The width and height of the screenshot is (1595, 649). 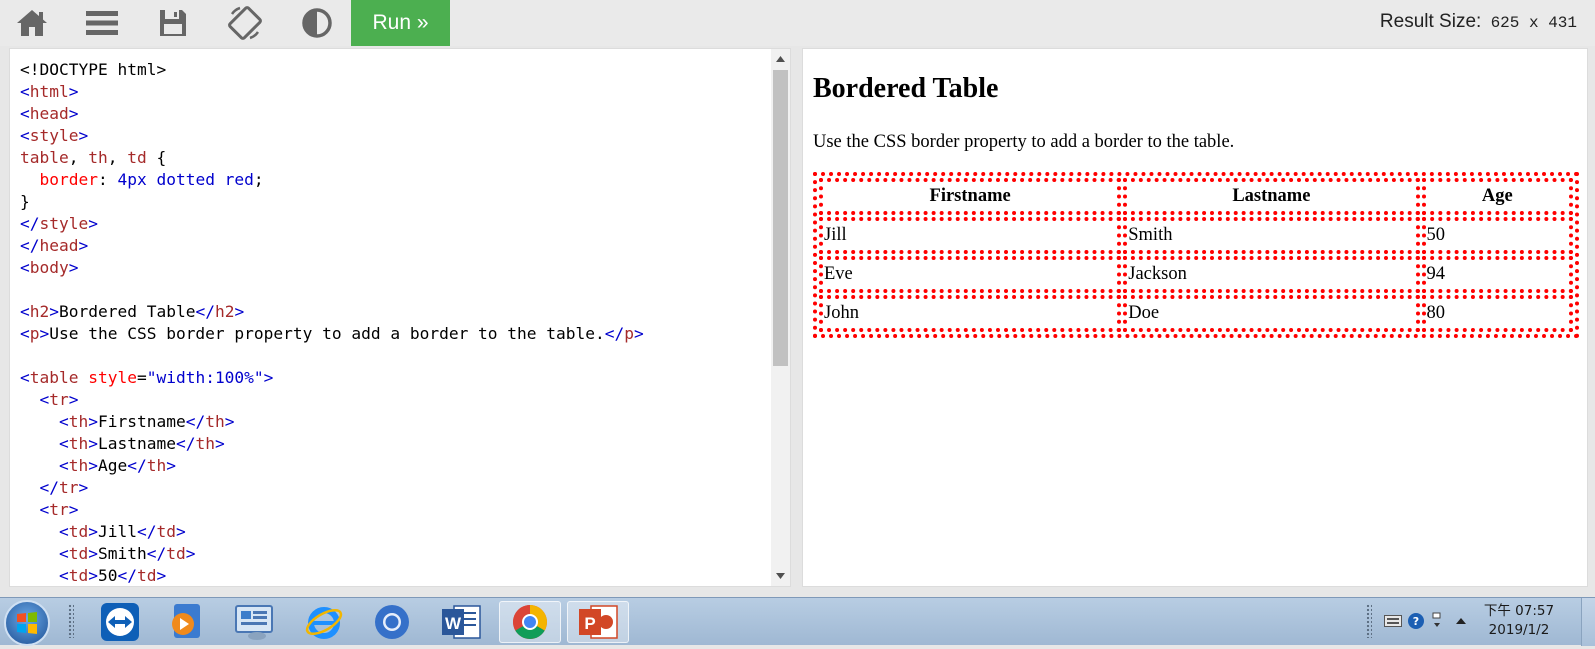 What do you see at coordinates (400, 23) in the screenshot?
I see `run-button: Run »` at bounding box center [400, 23].